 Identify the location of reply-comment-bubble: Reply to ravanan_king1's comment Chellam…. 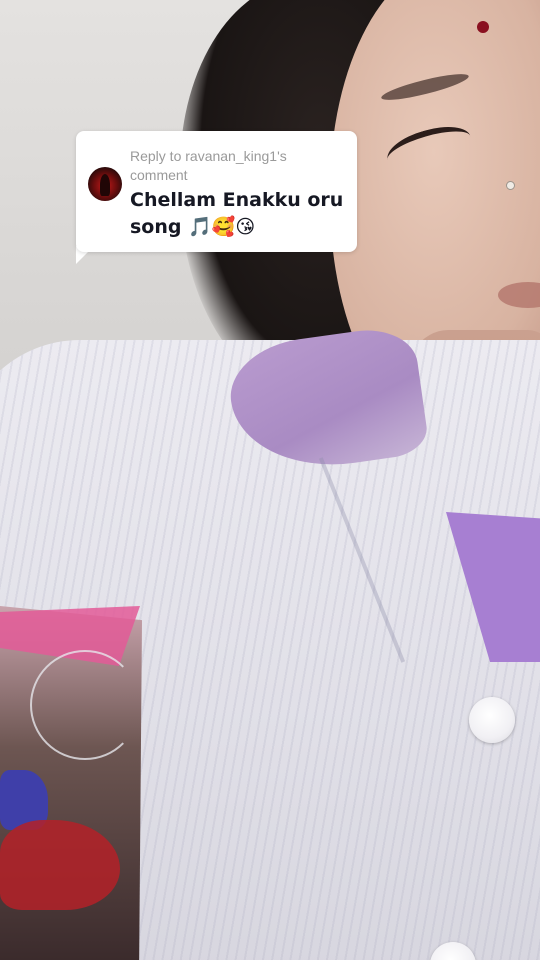
(216, 191).